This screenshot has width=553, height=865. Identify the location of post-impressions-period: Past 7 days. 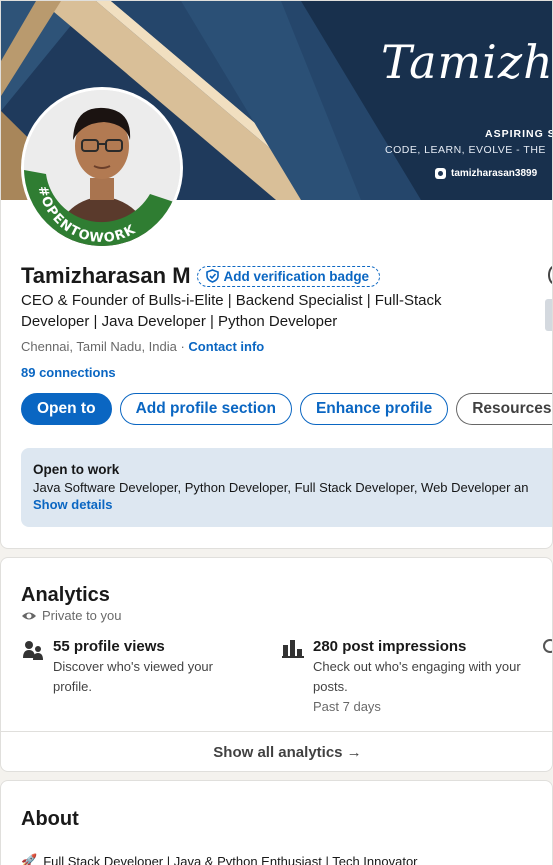
(347, 706).